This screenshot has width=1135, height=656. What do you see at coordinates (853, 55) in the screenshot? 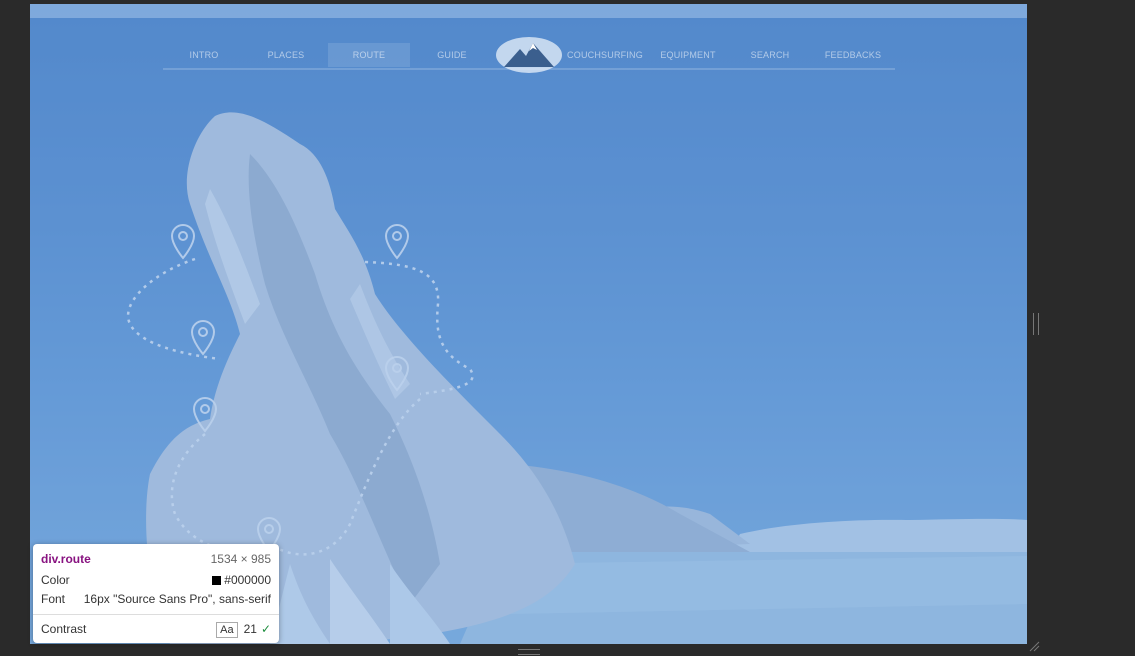
I see `nav-item-feedbacks: FEEDBACKS` at bounding box center [853, 55].